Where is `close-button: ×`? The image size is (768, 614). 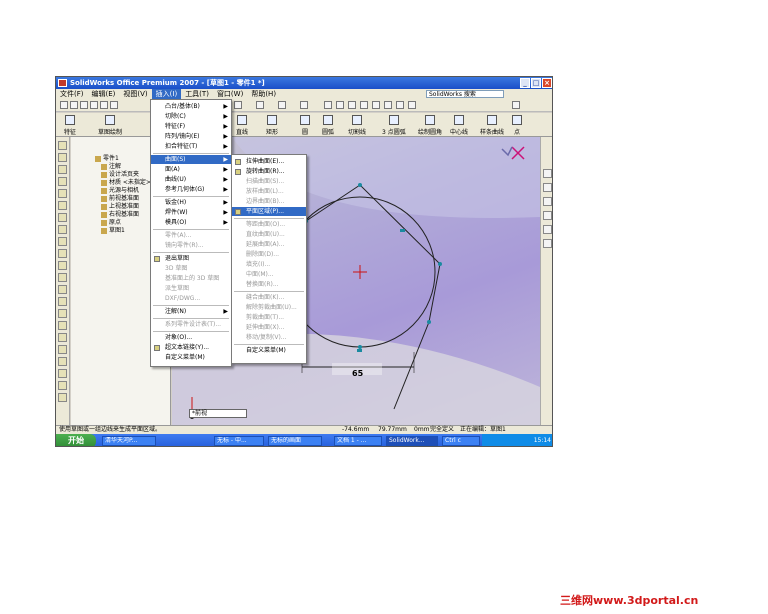 close-button: × is located at coordinates (547, 83).